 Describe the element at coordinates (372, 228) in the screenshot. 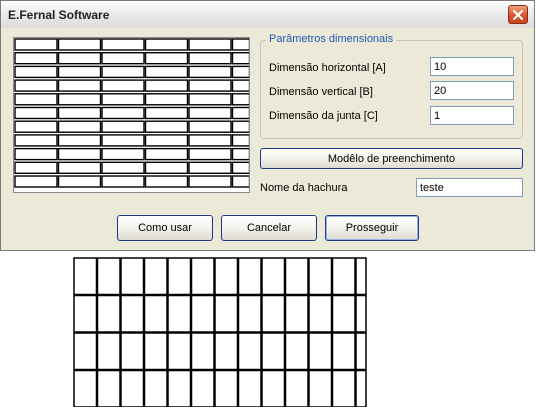

I see `proceed-button: Prosseguir` at that location.